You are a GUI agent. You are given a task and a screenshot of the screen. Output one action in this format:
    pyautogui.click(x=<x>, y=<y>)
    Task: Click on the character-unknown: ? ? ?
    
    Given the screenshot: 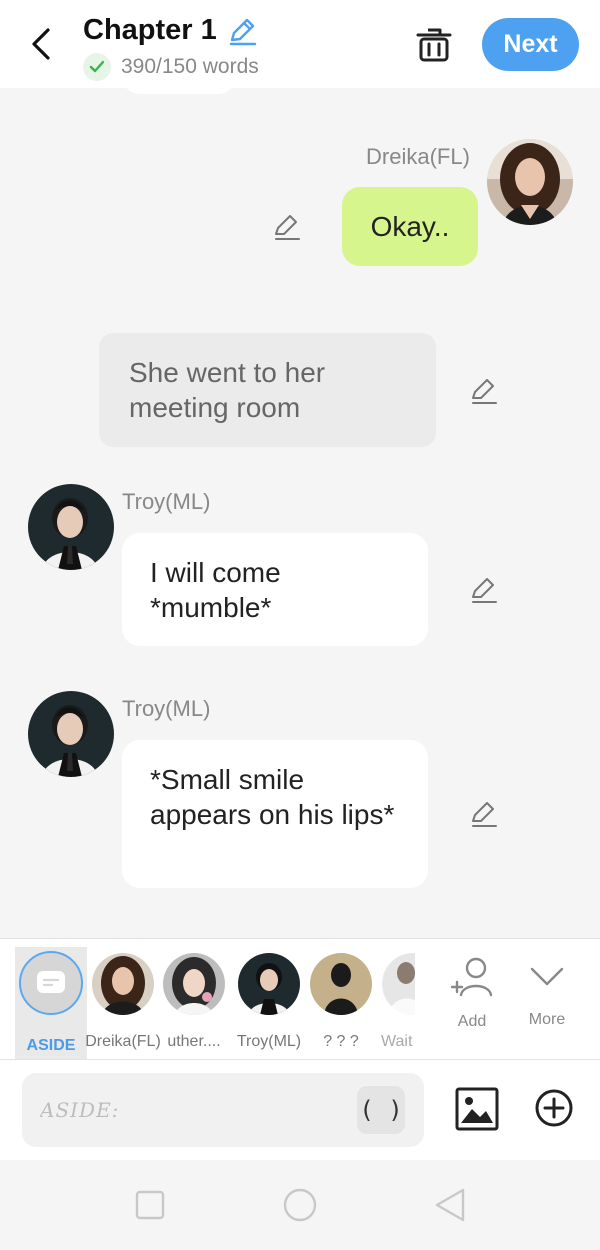 What is the action you would take?
    pyautogui.click(x=341, y=999)
    